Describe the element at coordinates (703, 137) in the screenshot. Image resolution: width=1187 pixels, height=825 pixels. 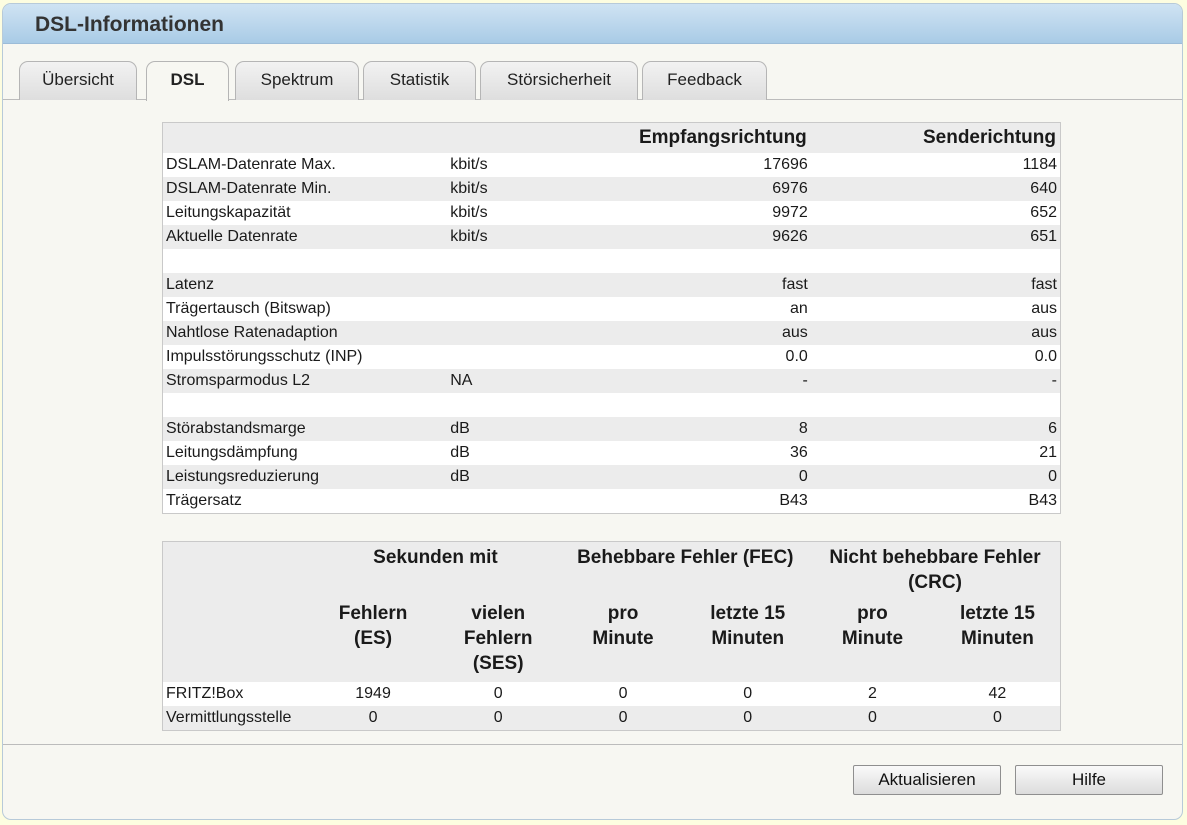
I see `info-header-downstream: Empfangsrichtung` at that location.